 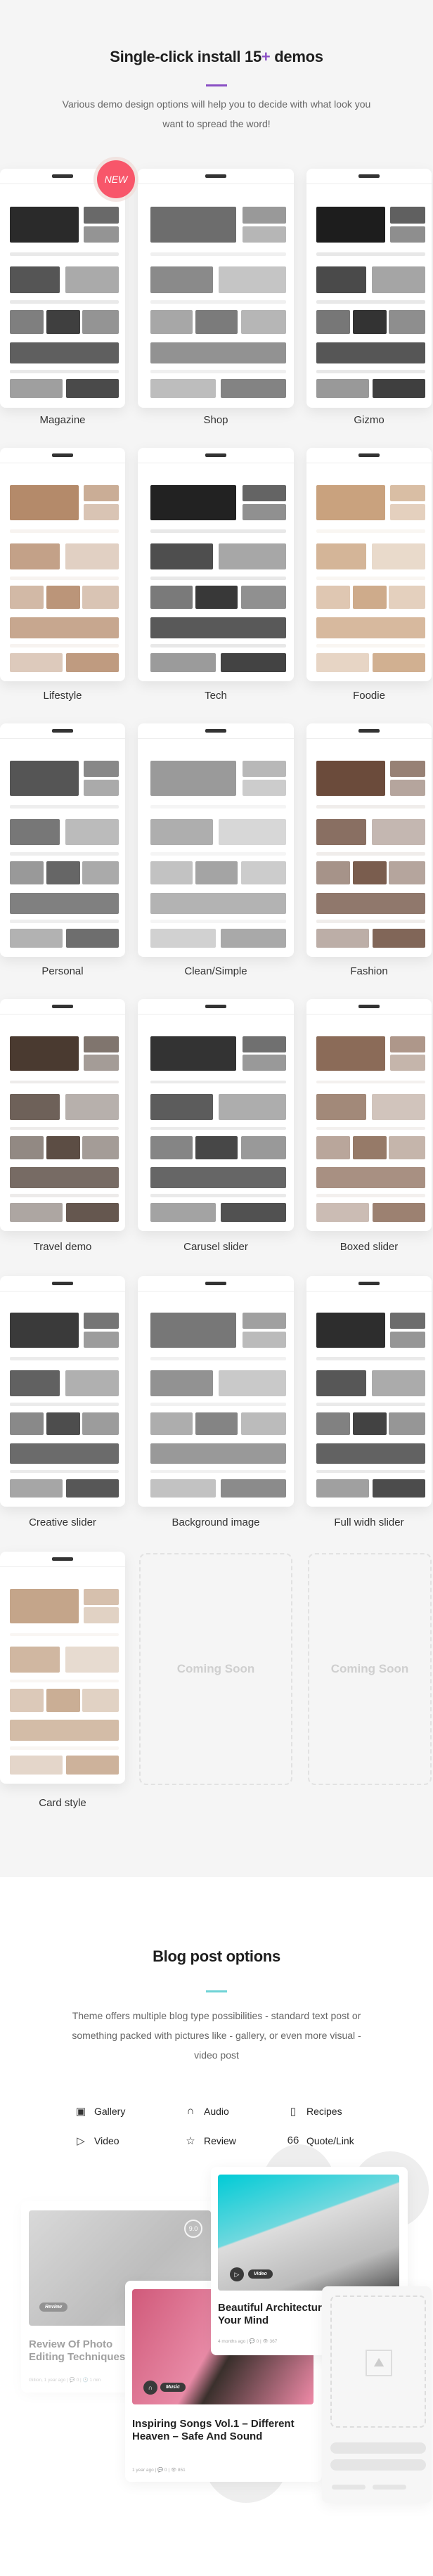 What do you see at coordinates (62, 1247) in the screenshot?
I see `demo-label: Travel demo` at bounding box center [62, 1247].